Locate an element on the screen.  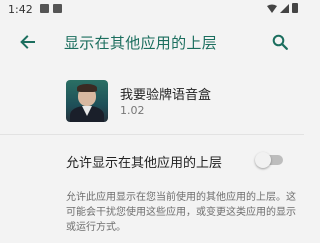
page-title: 显示在其他应用的上层 is located at coordinates (141, 43).